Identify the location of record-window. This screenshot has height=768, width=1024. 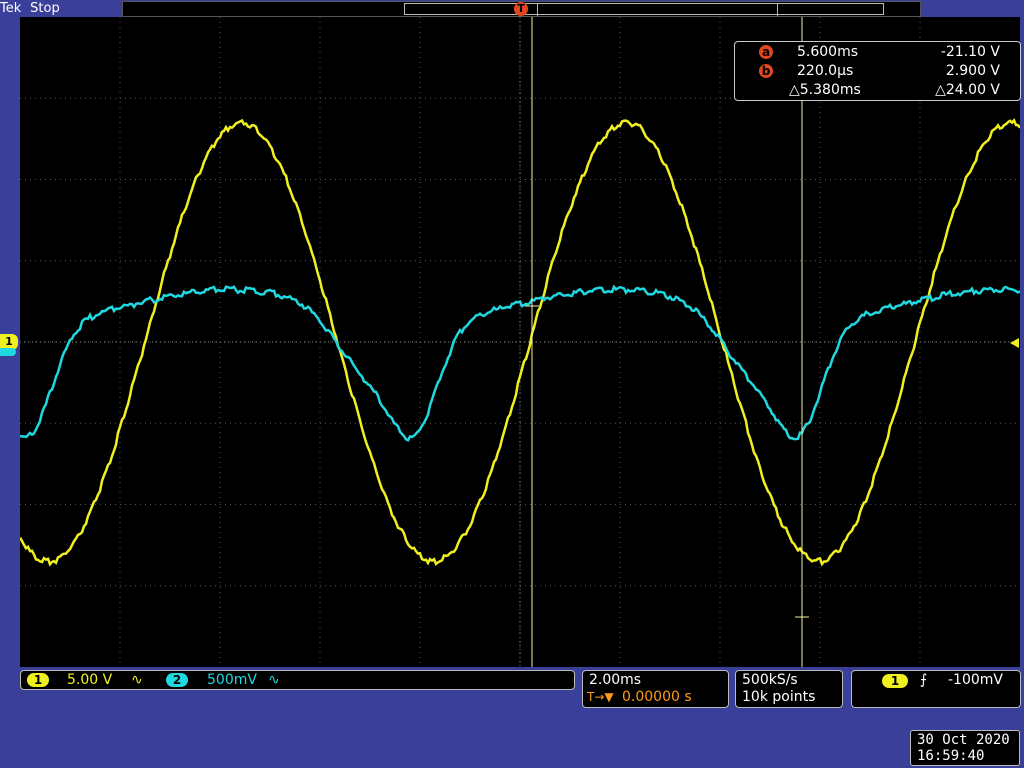
(644, 9).